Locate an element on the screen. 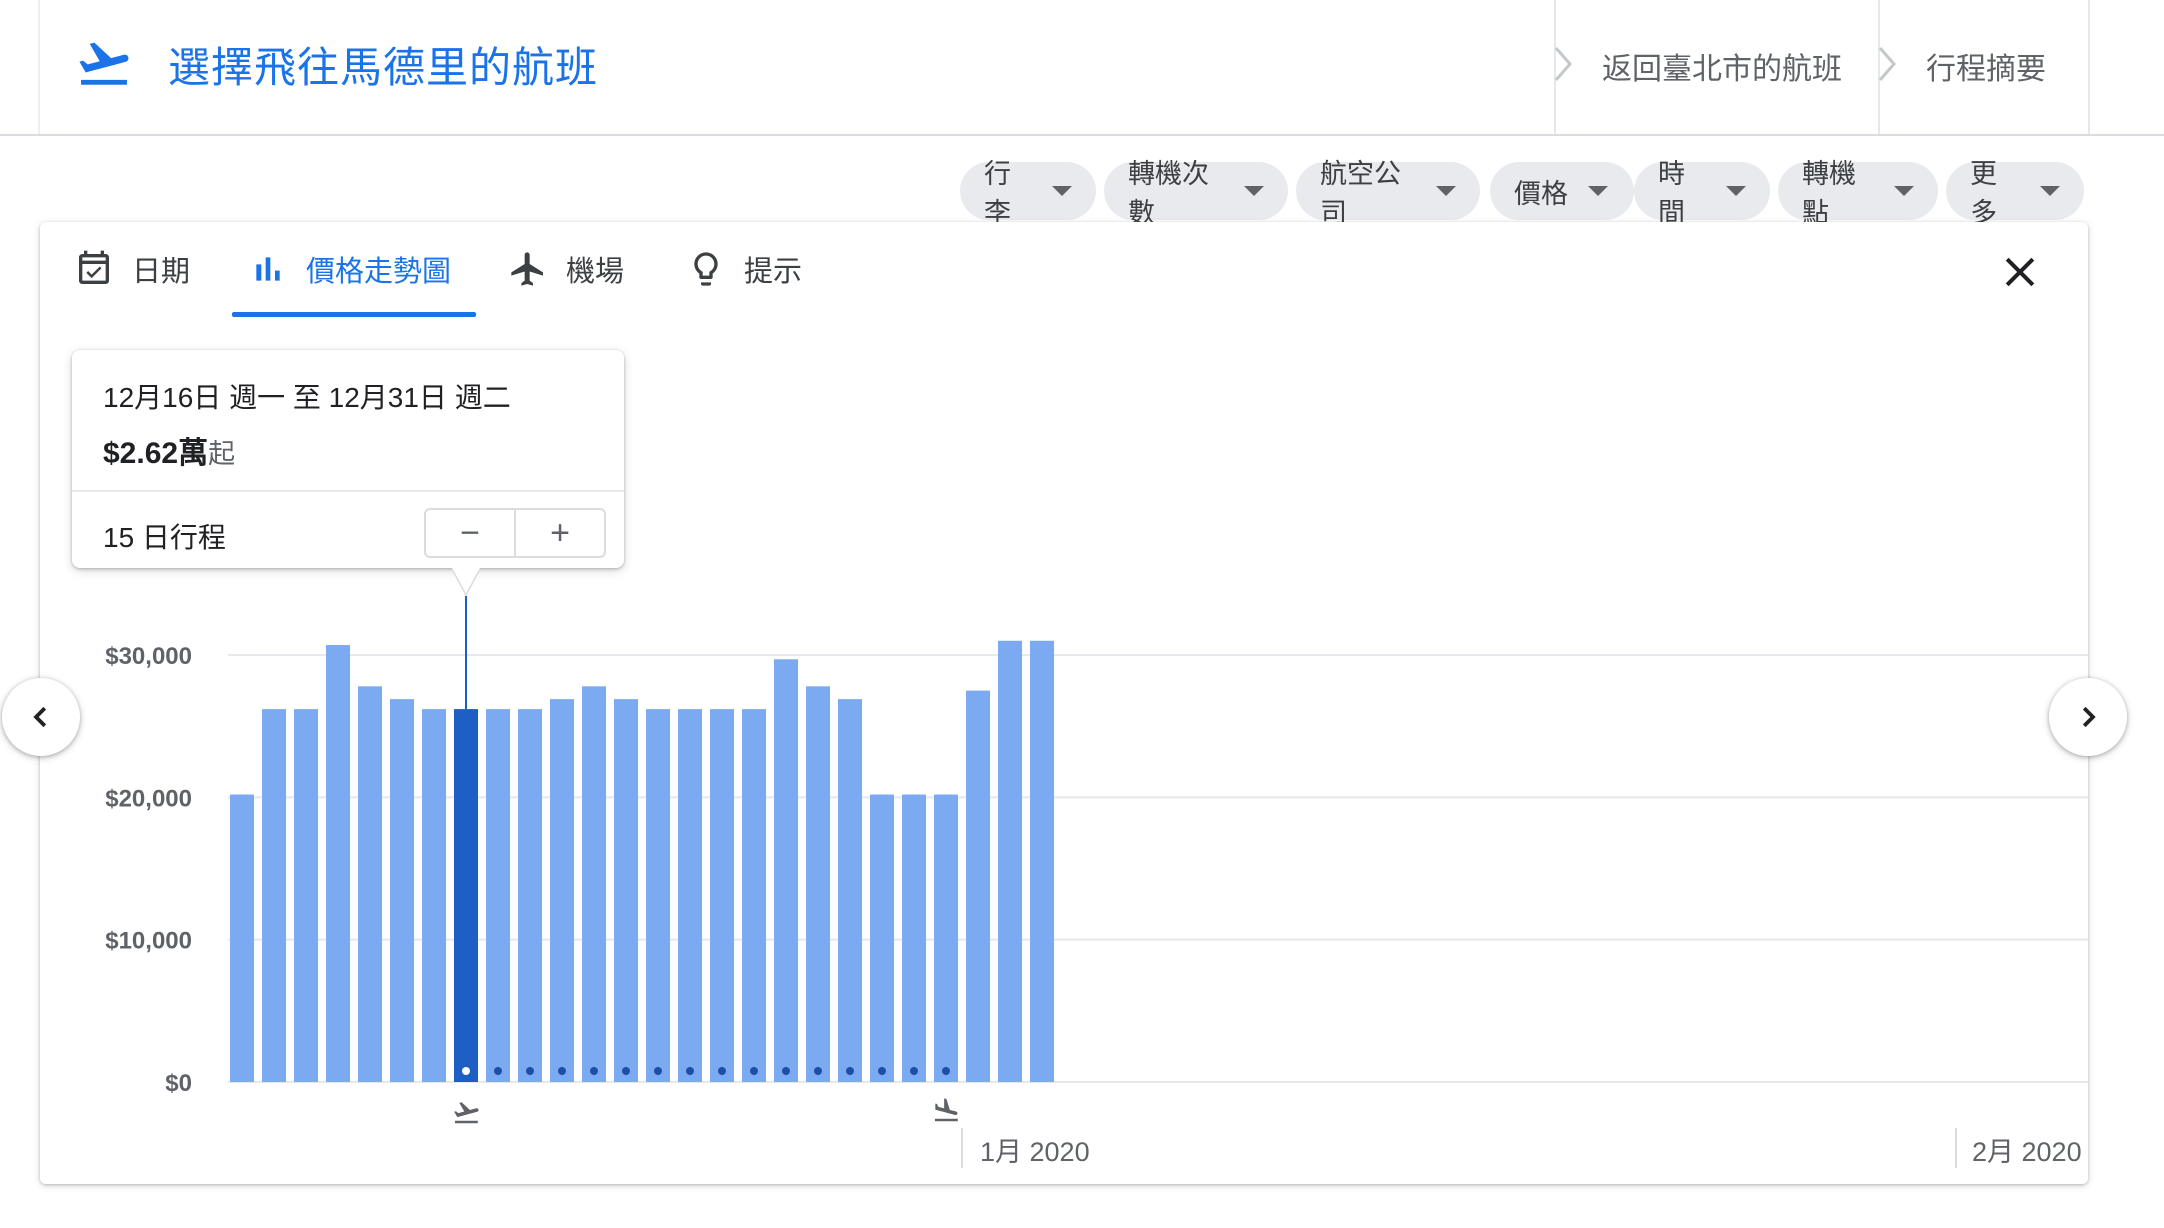 The height and width of the screenshot is (1228, 2164). tooltip-date-range: 12月16日 週一 至 12月31日 週二 is located at coordinates (307, 397).